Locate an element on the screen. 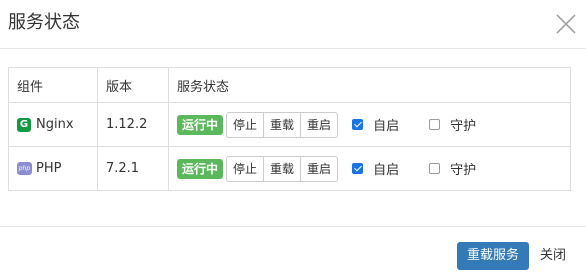  component-cell: php PHP is located at coordinates (53, 168).